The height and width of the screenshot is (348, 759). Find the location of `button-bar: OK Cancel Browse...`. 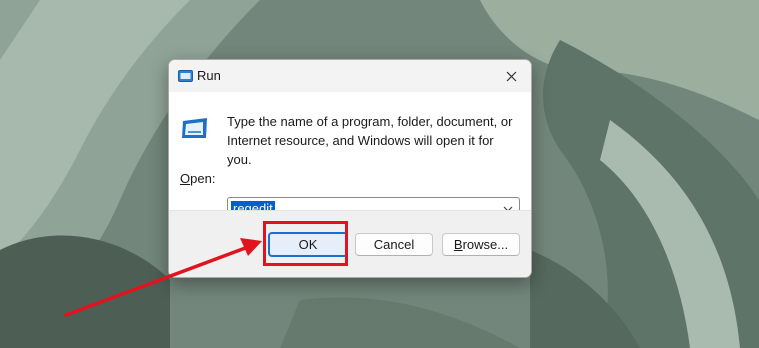

button-bar: OK Cancel Browse... is located at coordinates (350, 243).